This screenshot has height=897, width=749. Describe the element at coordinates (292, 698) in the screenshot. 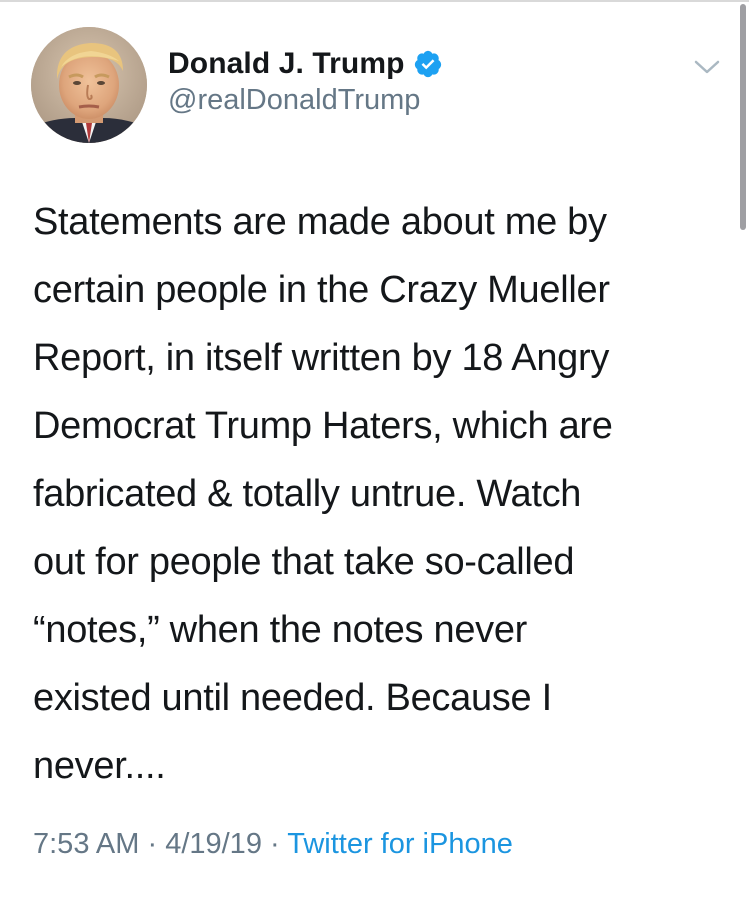

I see `tweet-text-line: existed until needed. Because I` at that location.